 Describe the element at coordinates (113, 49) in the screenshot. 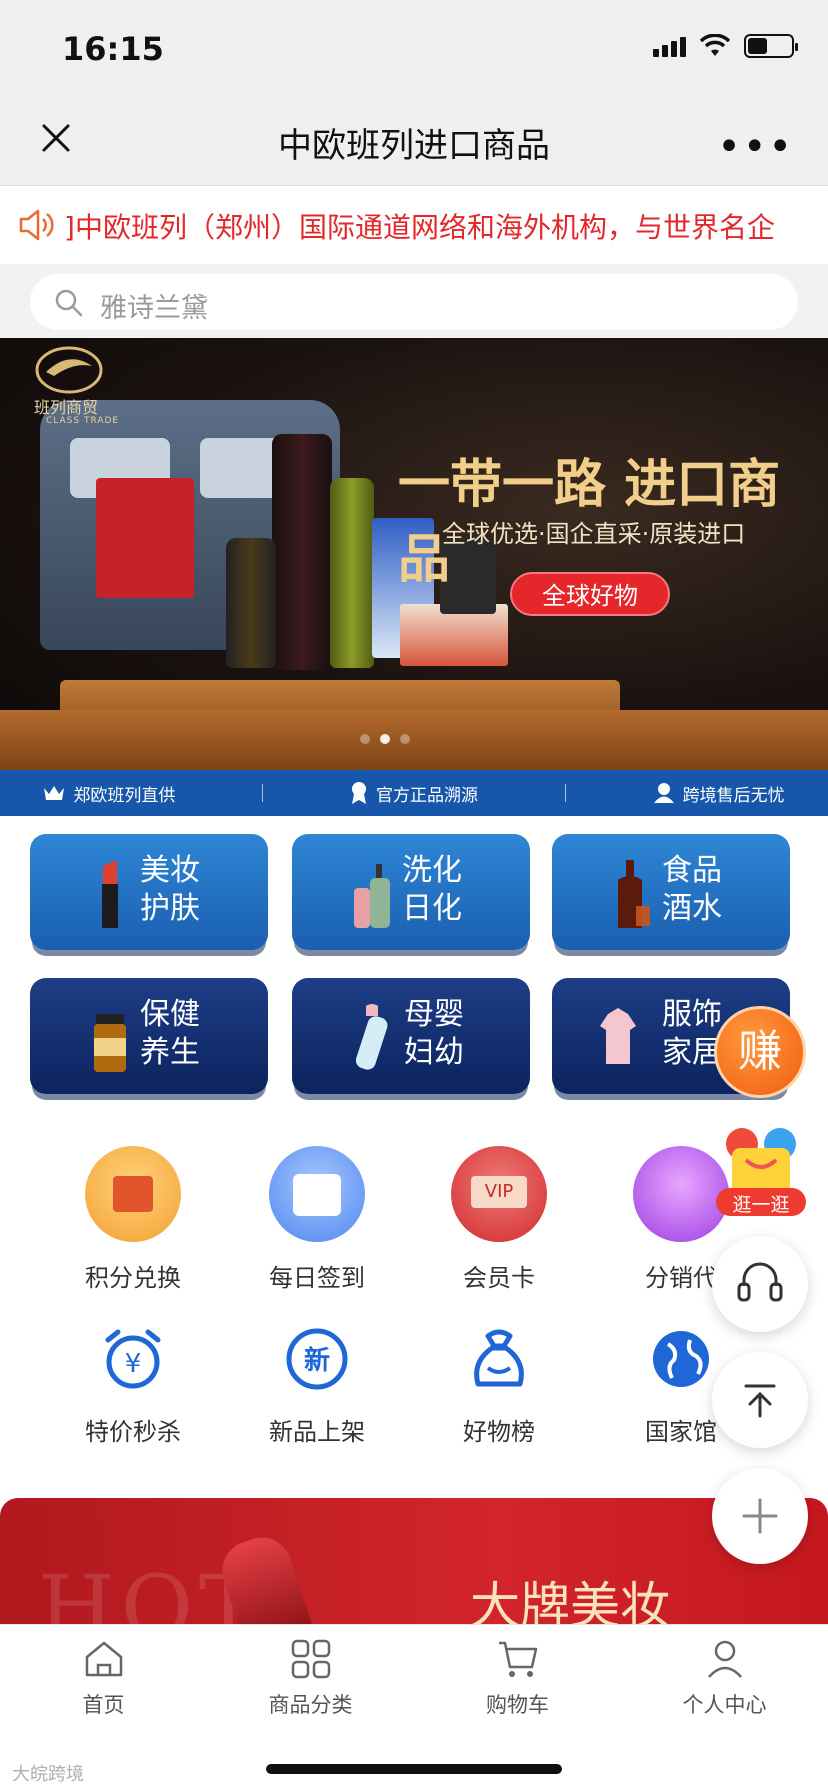

I see `status-time: 16:15` at that location.